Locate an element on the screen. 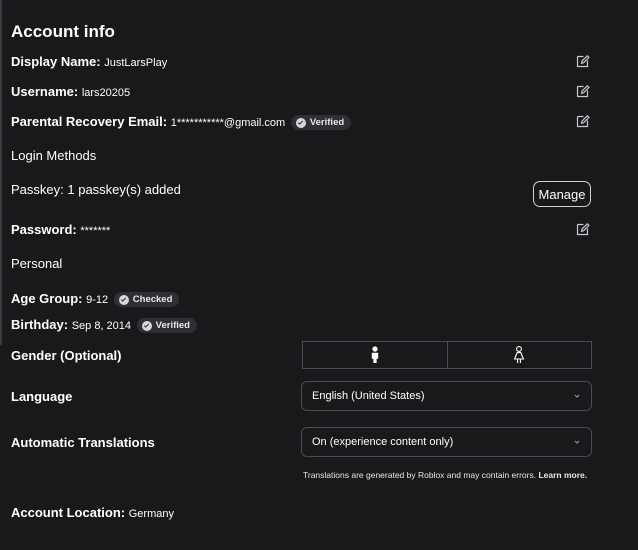  birthday-verified-badge: Verified is located at coordinates (166, 326).